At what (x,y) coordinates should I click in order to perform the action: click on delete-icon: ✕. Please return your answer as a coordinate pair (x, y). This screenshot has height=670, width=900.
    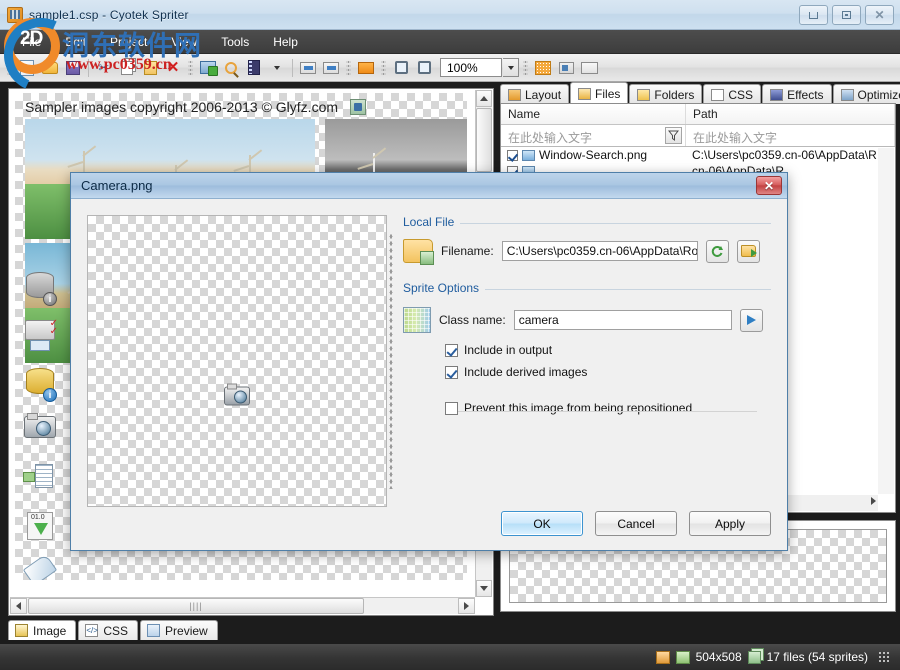
    Looking at the image, I should click on (173, 68).